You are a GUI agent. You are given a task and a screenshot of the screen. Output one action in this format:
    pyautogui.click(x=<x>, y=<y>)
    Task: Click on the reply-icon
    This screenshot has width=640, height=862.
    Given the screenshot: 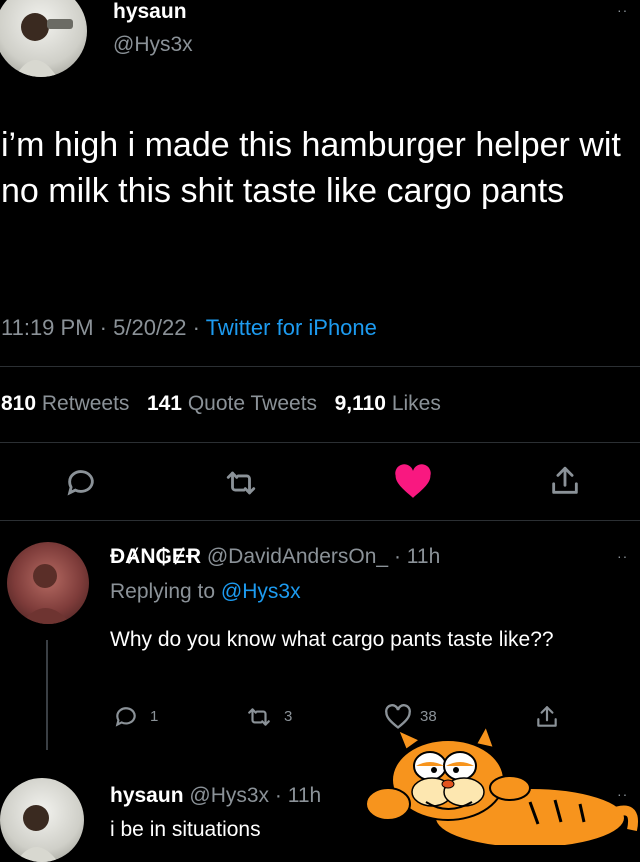 What is the action you would take?
    pyautogui.click(x=81, y=483)
    